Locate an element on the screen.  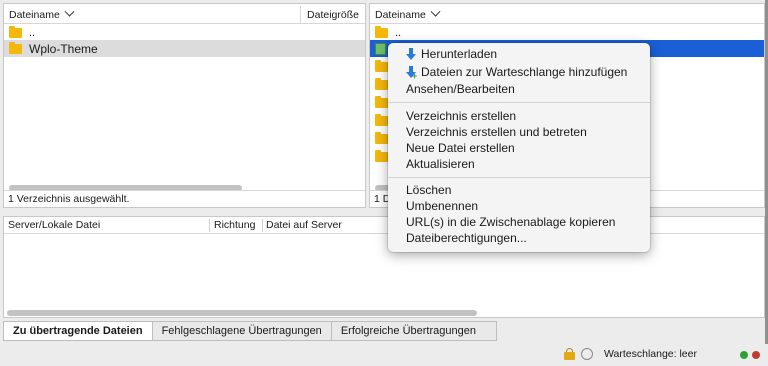
menu-item-view-edit: Ansehen/Bearbeiten is located at coordinates (460, 89).